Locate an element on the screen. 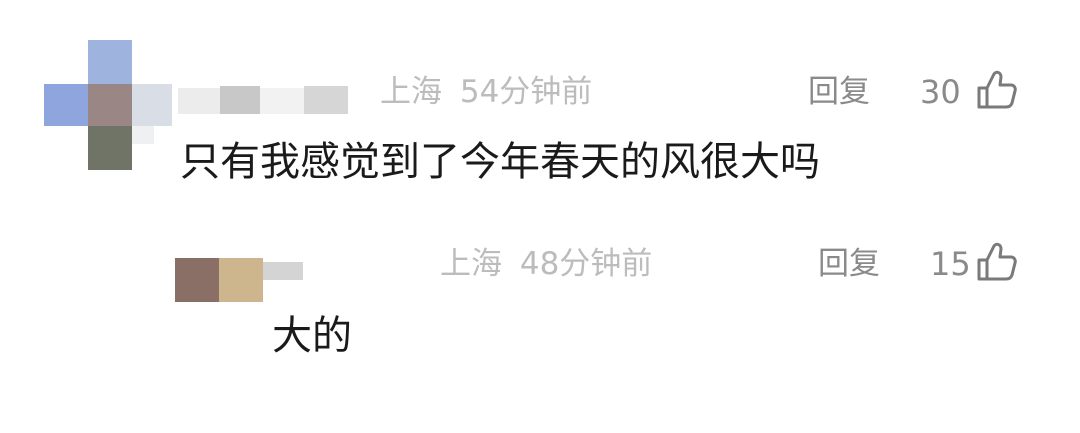 The image size is (1080, 433). timestamp: 48分钟前 is located at coordinates (586, 264).